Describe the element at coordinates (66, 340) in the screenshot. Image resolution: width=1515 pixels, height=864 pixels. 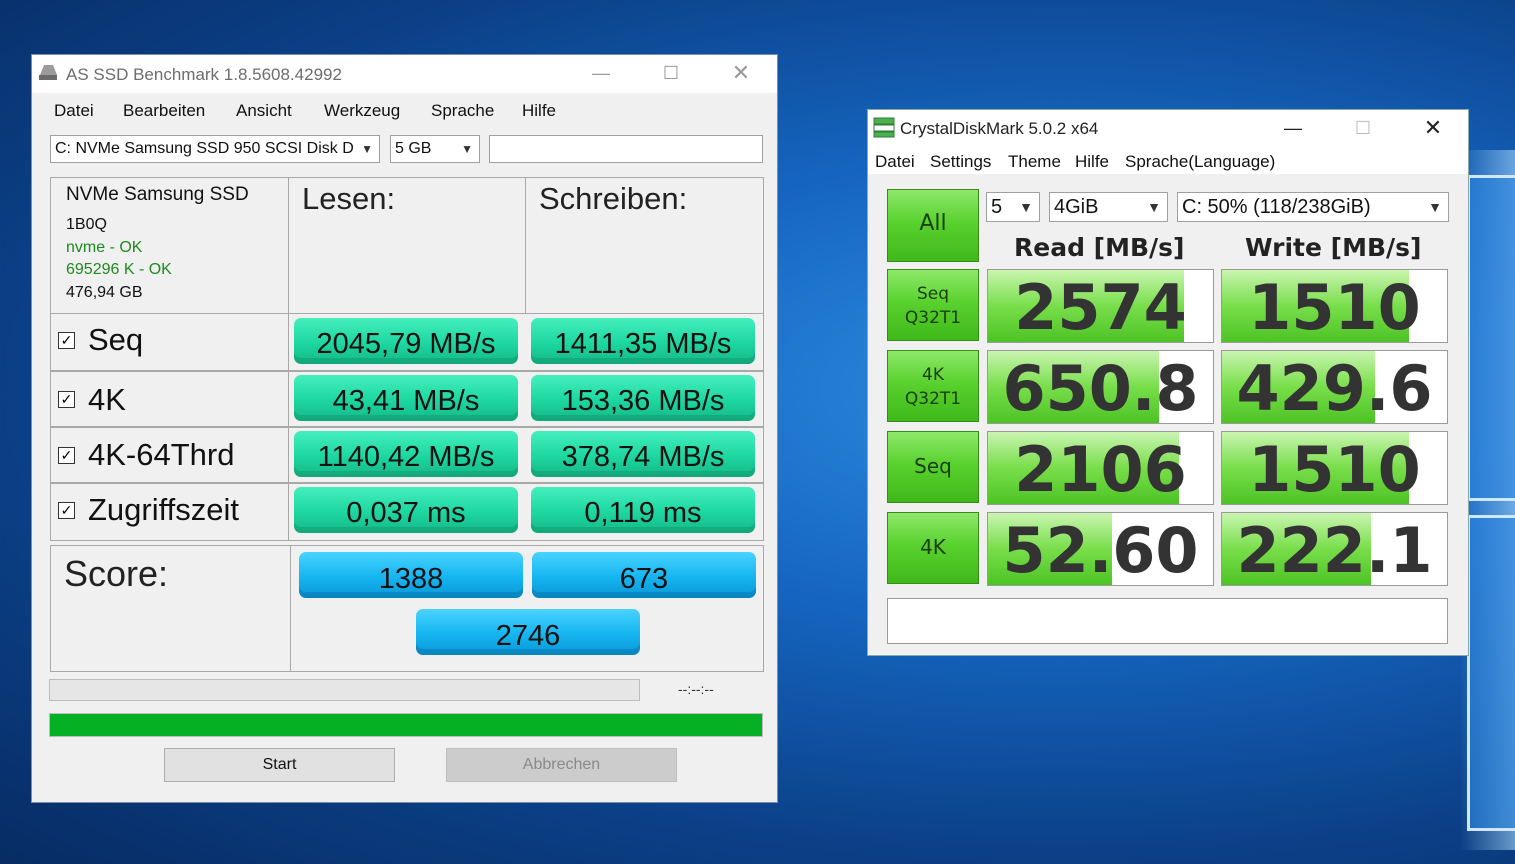
I see `seq-checkbox: ✓` at that location.